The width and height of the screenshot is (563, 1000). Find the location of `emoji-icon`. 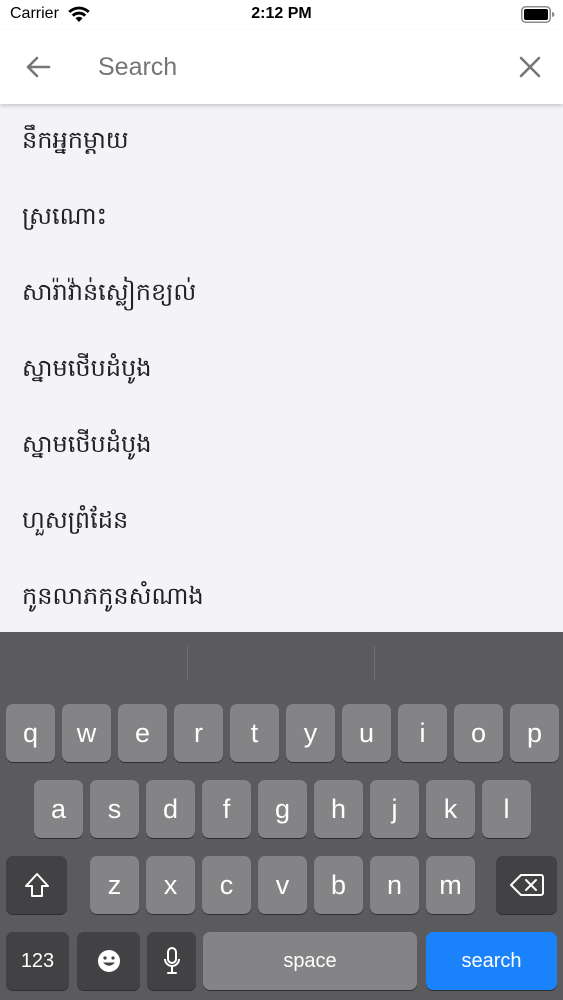

emoji-icon is located at coordinates (108, 961).